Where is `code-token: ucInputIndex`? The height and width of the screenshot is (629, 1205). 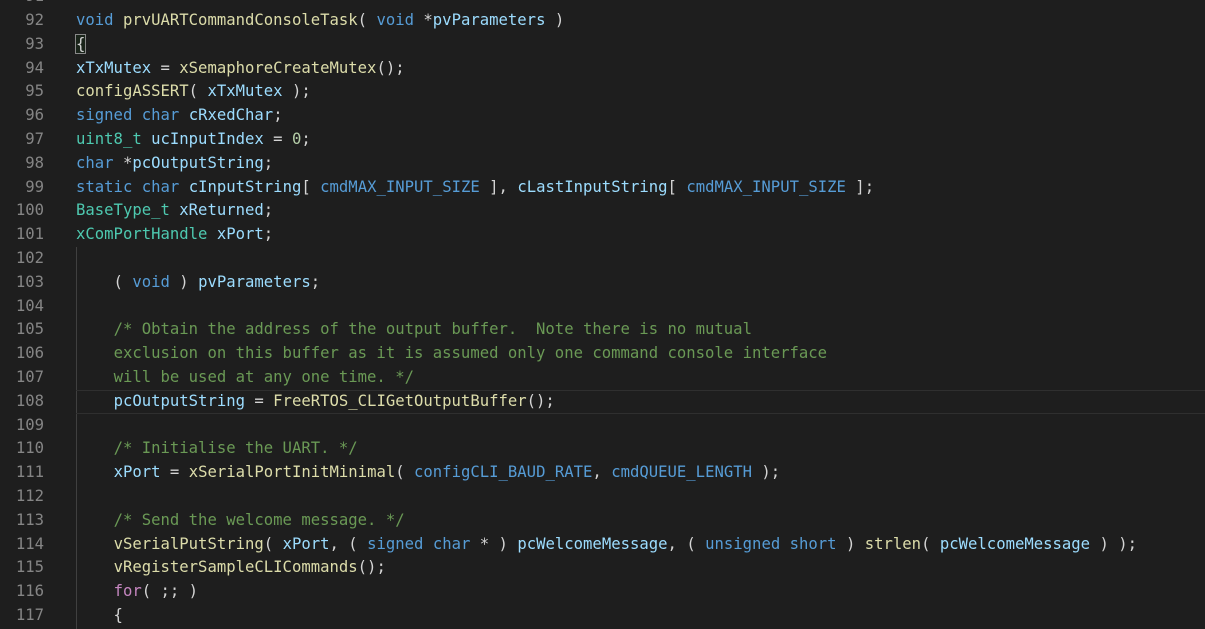 code-token: ucInputIndex is located at coordinates (207, 139).